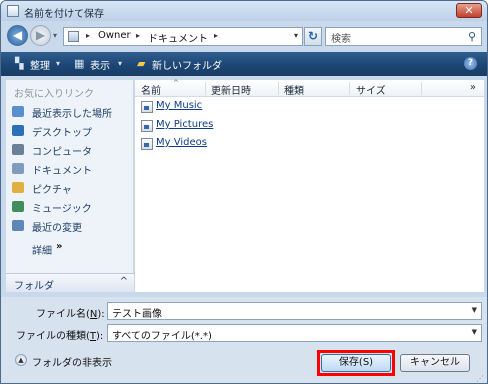 The height and width of the screenshot is (384, 488). What do you see at coordinates (435, 363) in the screenshot?
I see `cancel-button: キャンセル` at bounding box center [435, 363].